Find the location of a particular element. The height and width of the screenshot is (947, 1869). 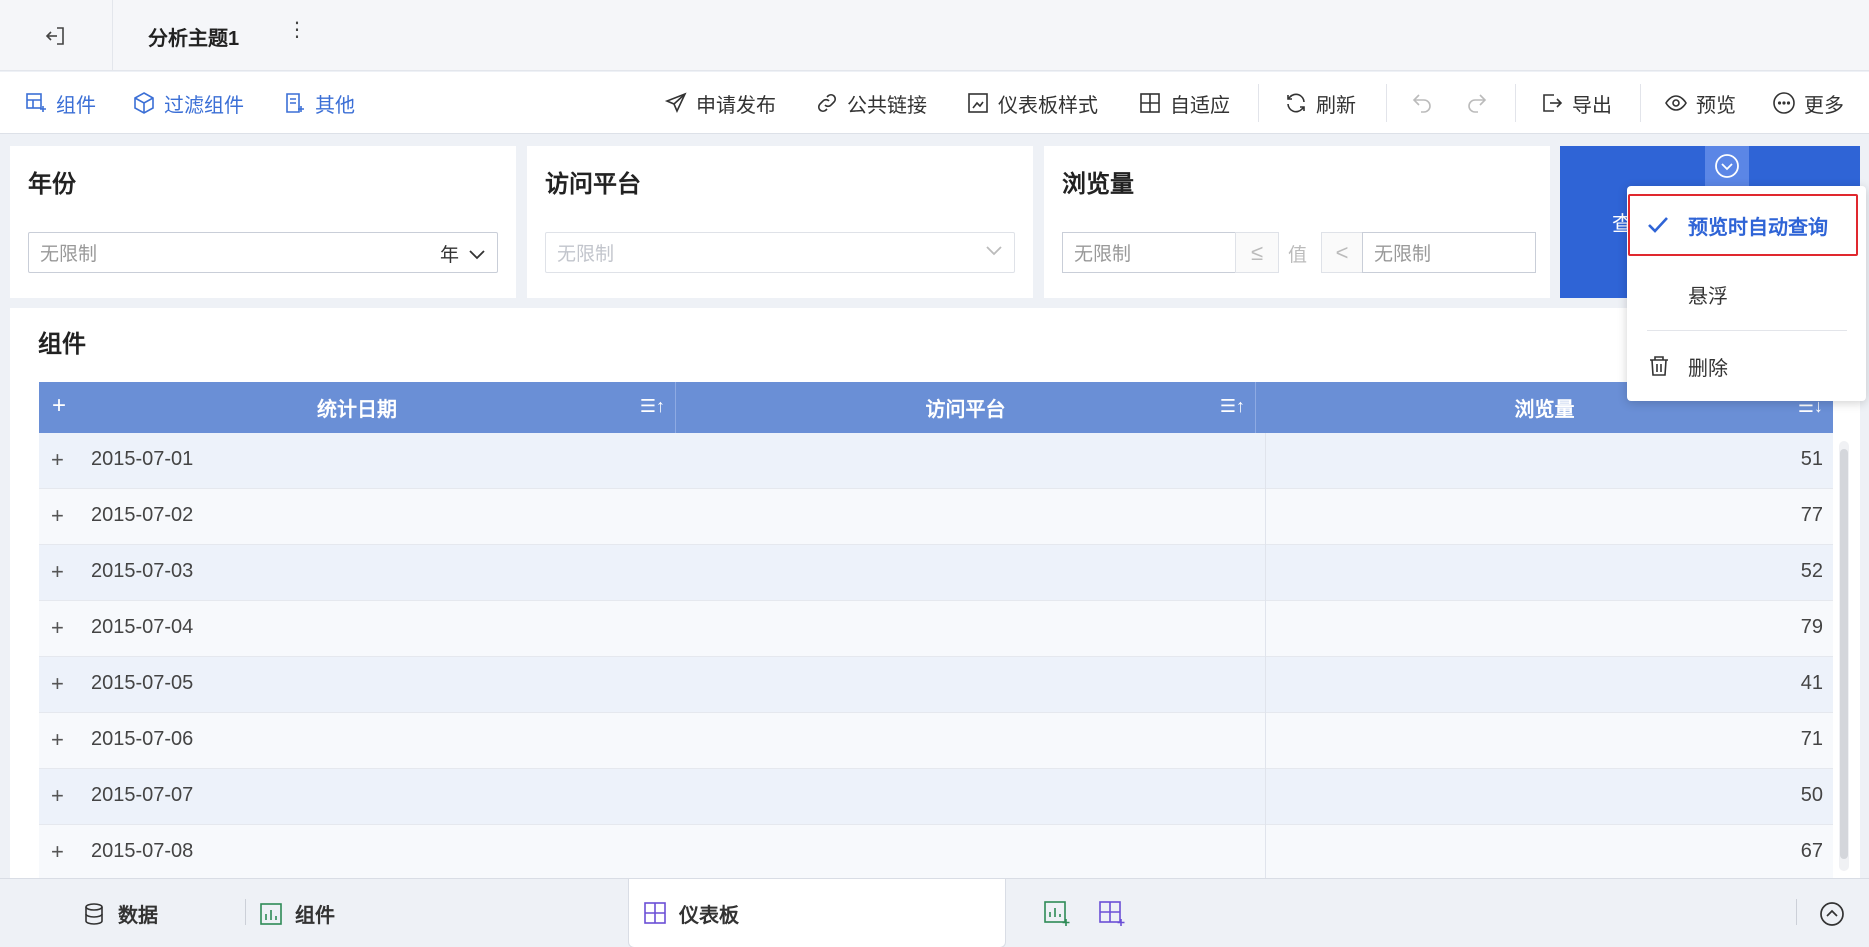

cell-views: 67 is located at coordinates (1811, 851).